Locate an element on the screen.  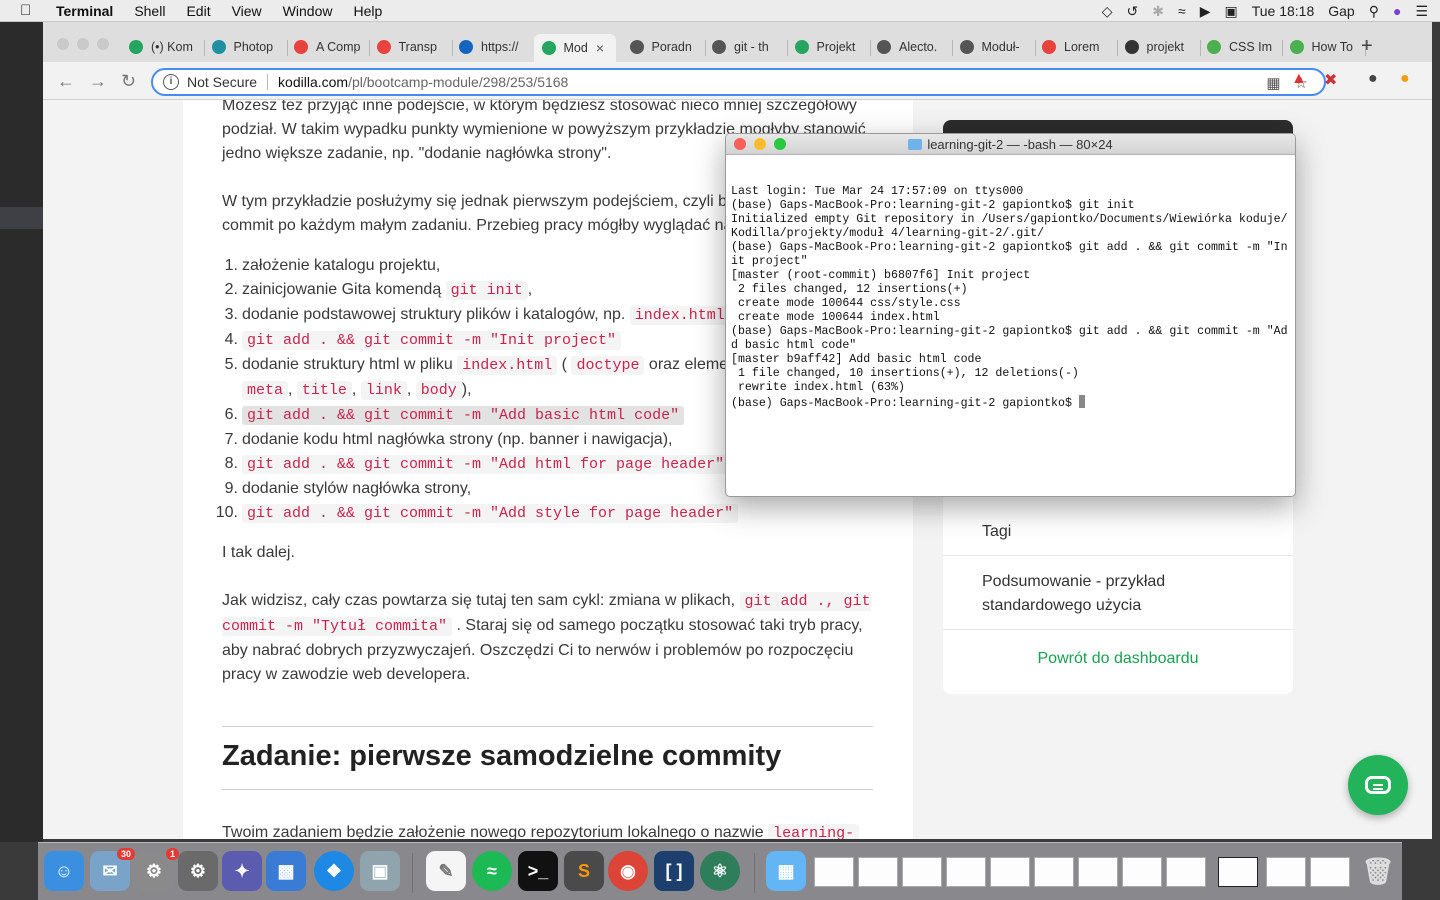
tab-3: A Comp is located at coordinates (329, 47).